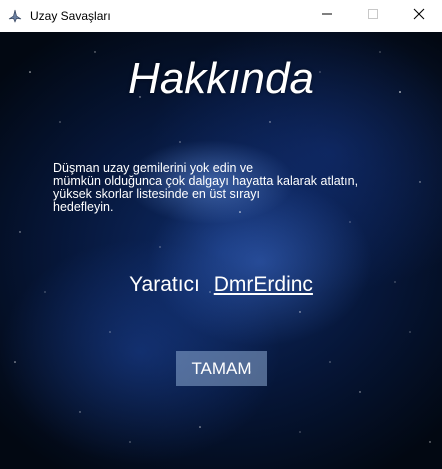 Image resolution: width=442 pixels, height=469 pixels. I want to click on description-line: hedefleyin., so click(83, 207).